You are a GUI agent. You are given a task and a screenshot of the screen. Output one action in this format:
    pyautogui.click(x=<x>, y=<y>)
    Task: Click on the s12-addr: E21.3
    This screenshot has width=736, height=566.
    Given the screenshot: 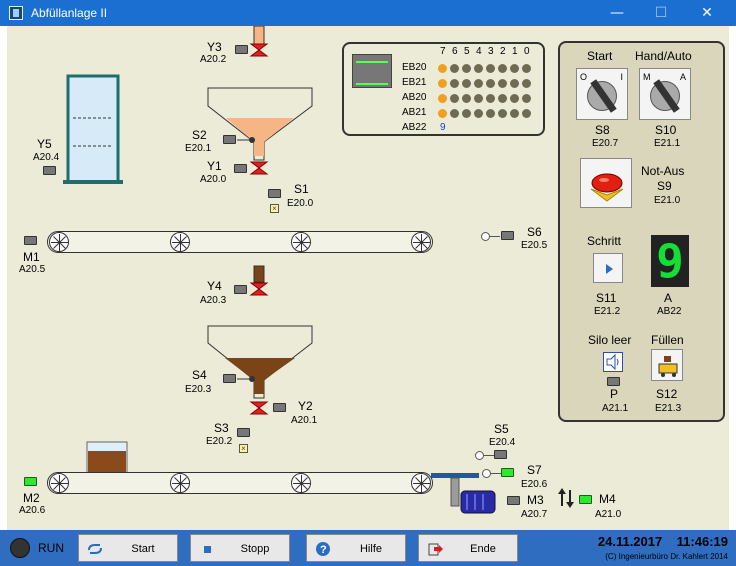 What is the action you would take?
    pyautogui.click(x=668, y=408)
    